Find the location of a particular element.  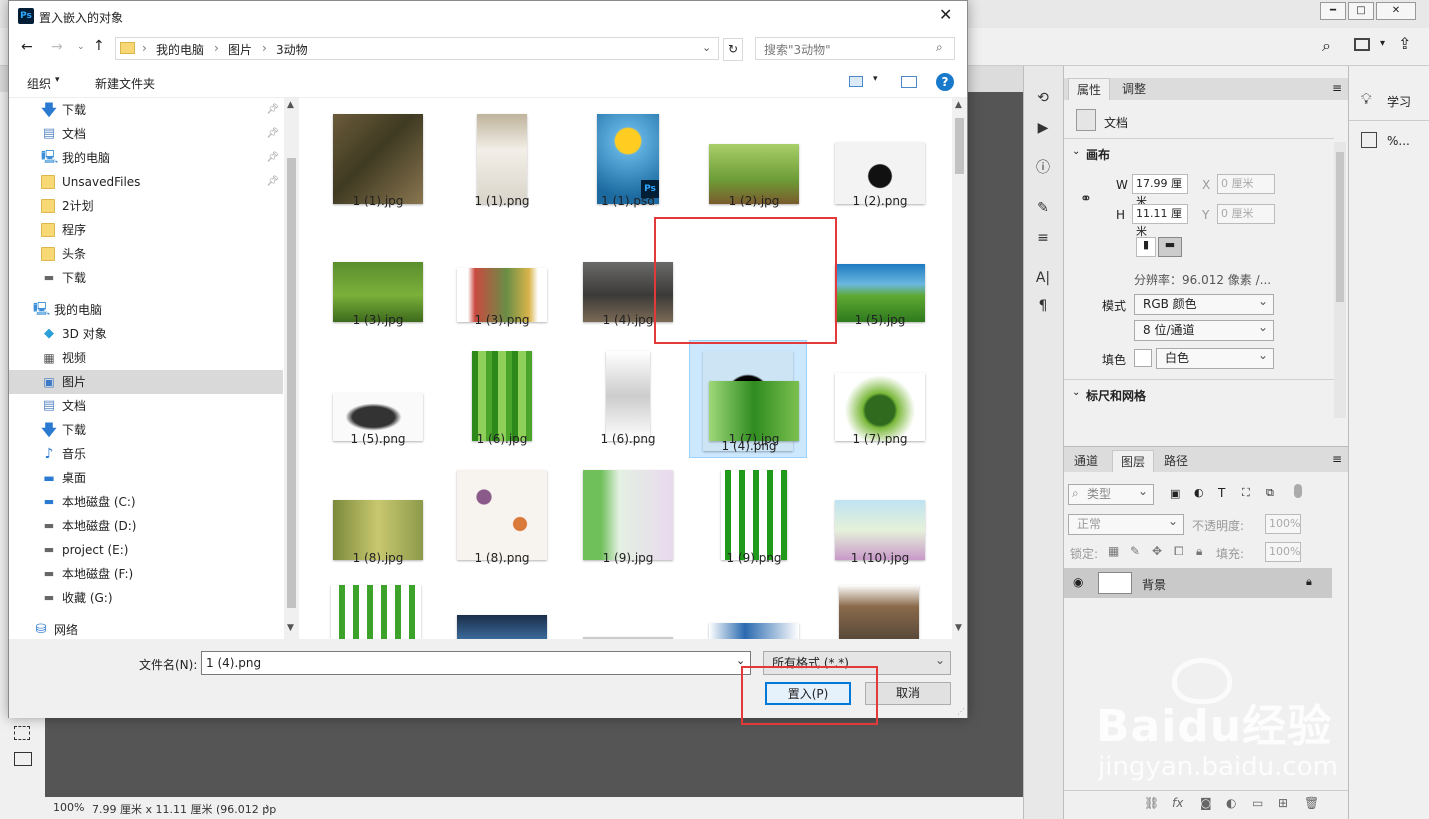

portrait-icon: ▮ is located at coordinates (1146, 247).